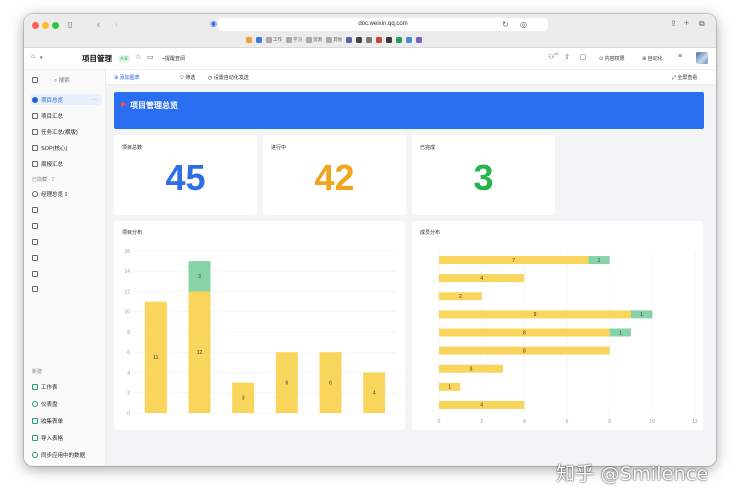 This screenshot has width=739, height=500. Describe the element at coordinates (66, 420) in the screenshot. I see `new-form-button: 收集表单` at that location.